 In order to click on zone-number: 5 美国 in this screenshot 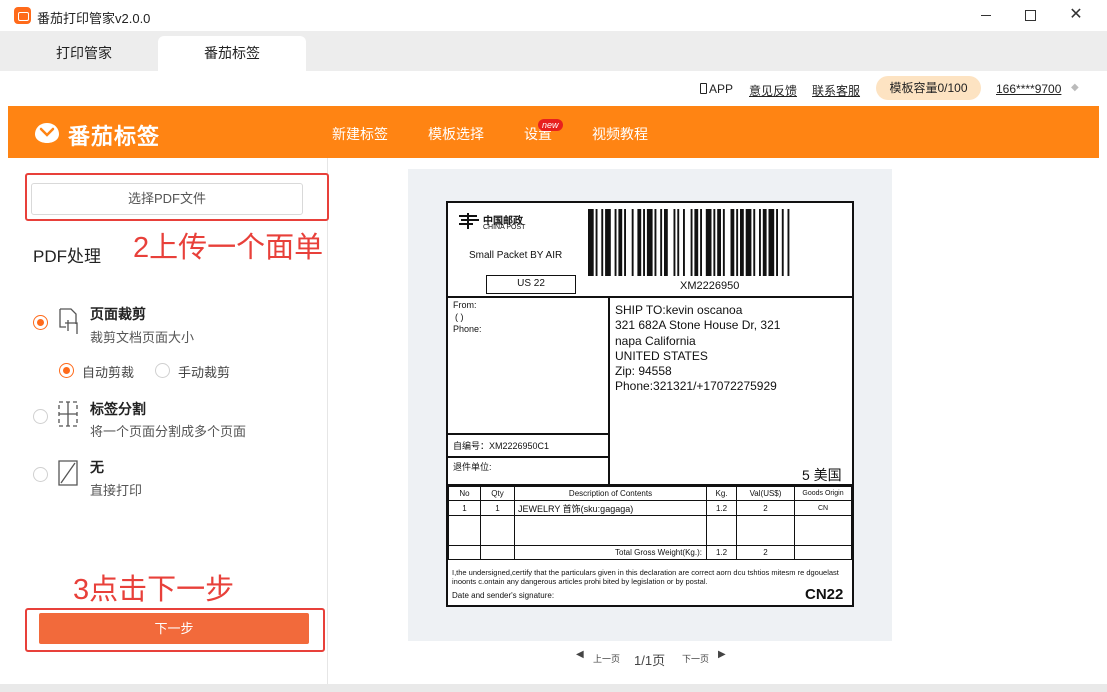, I will do `click(822, 475)`.